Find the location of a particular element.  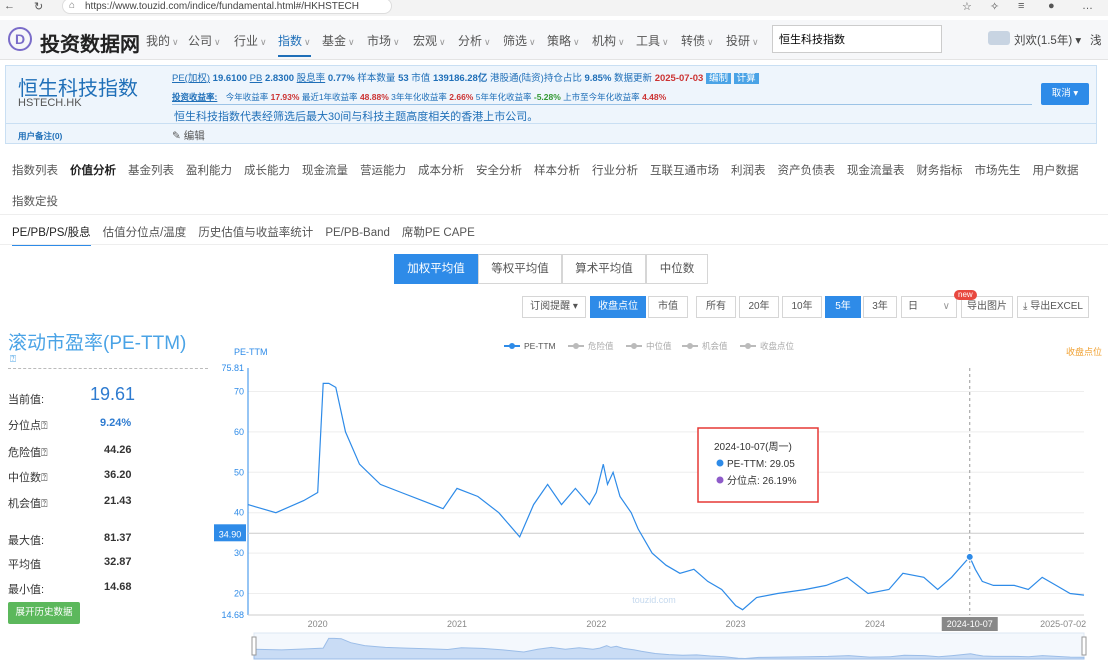

pencil-icon: ✎ is located at coordinates (176, 136).